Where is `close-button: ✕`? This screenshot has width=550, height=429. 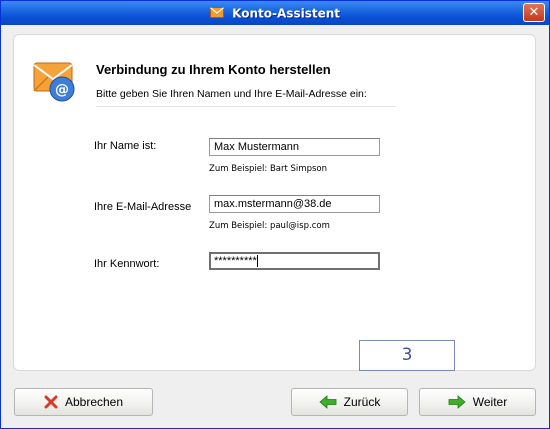
close-button: ✕ is located at coordinates (534, 12).